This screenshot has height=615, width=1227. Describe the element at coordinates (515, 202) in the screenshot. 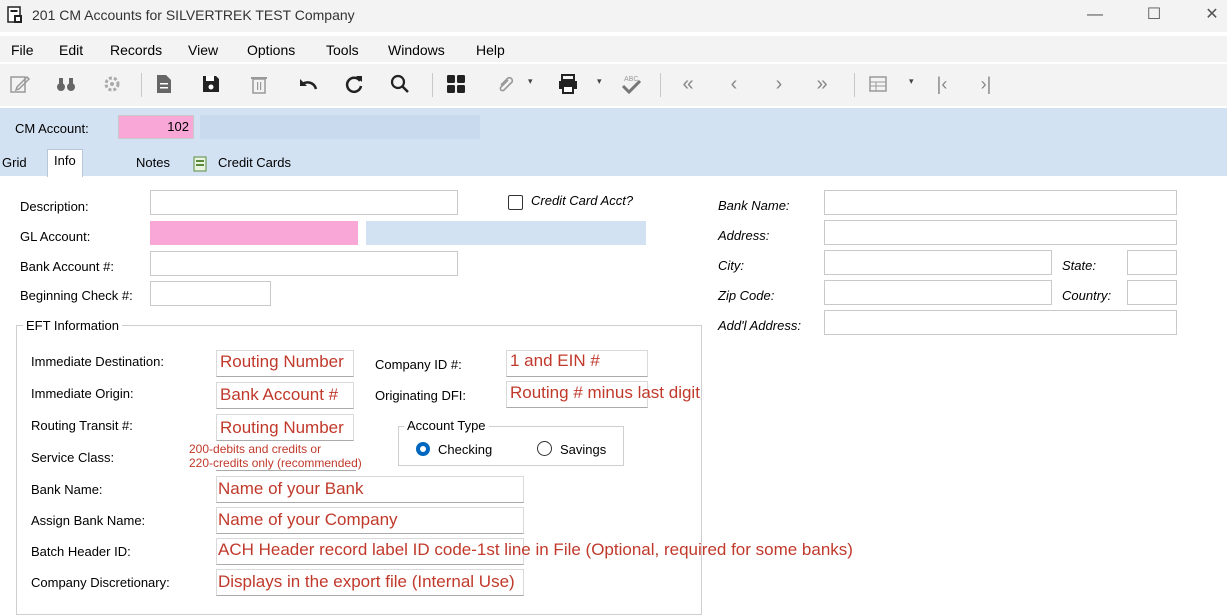

I see `credit-card-acct-checkbox` at that location.